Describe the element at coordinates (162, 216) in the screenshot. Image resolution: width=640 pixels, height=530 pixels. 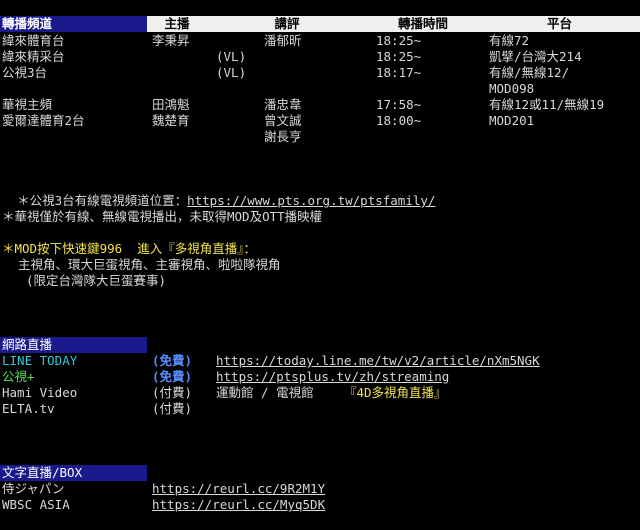
I see `note-cts: ＊華視僅於有線、無線電視播出，未取得MOD及OTT播映權` at that location.